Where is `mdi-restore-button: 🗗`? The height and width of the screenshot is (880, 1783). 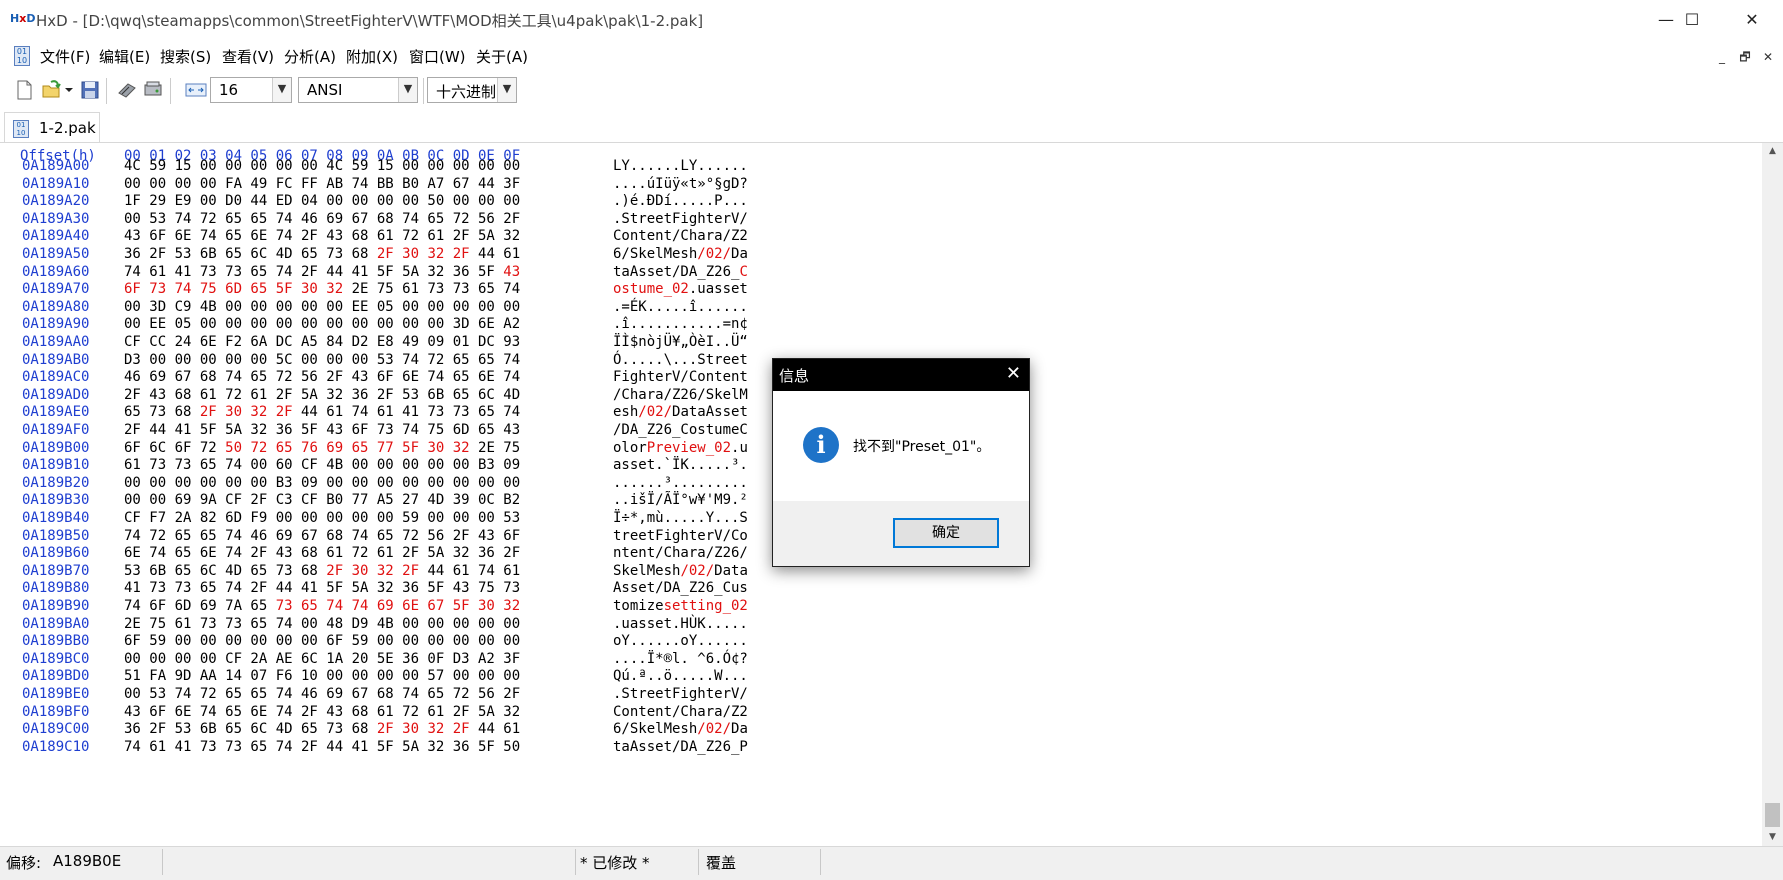 mdi-restore-button: 🗗 is located at coordinates (1745, 57).